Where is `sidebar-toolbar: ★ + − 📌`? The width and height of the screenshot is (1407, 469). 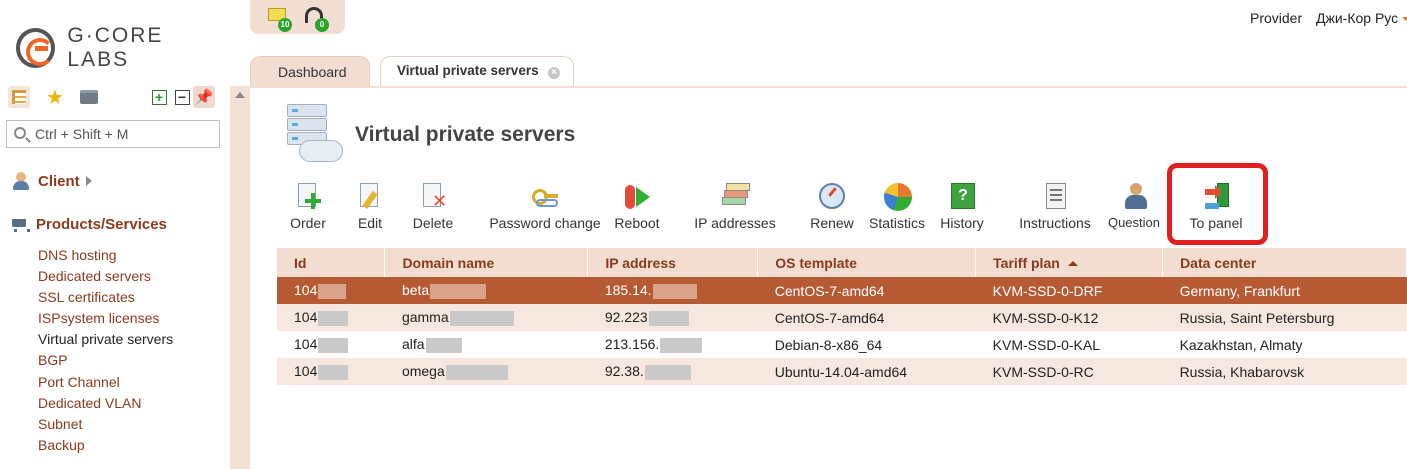 sidebar-toolbar: ★ + − 📌 is located at coordinates (114, 97).